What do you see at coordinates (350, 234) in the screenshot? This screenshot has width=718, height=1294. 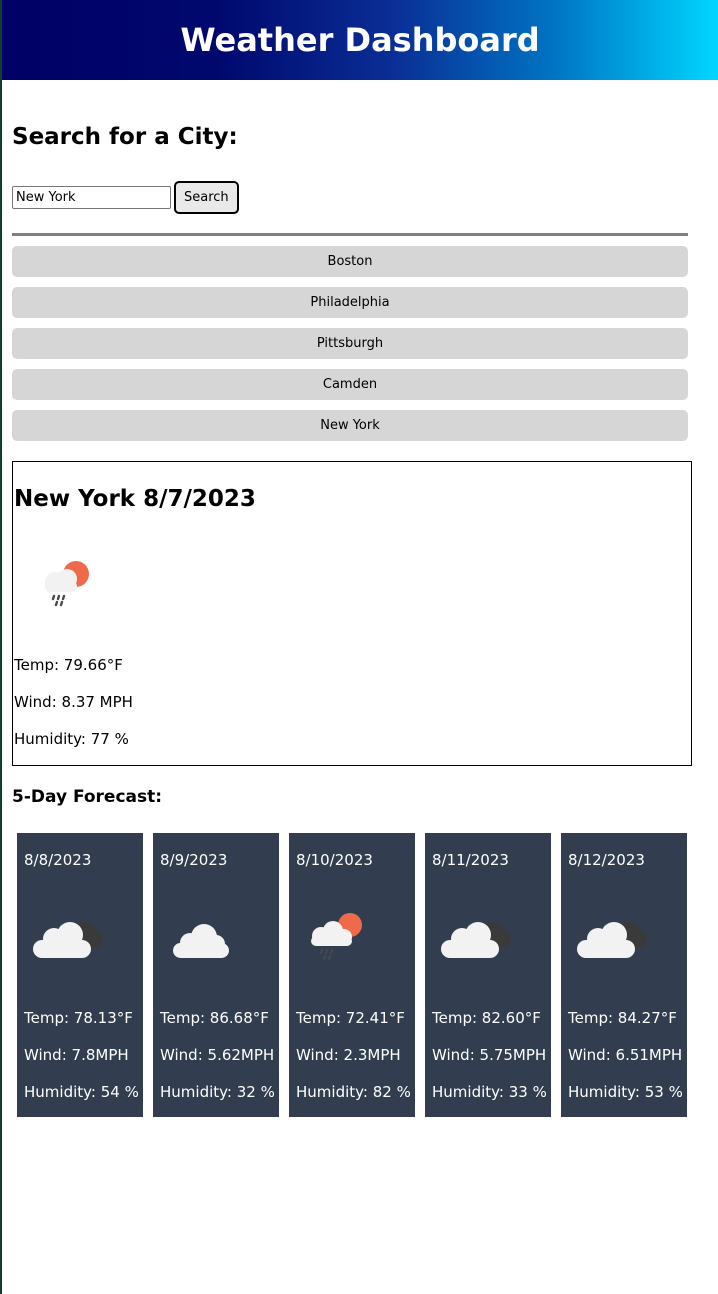 I see `divider` at bounding box center [350, 234].